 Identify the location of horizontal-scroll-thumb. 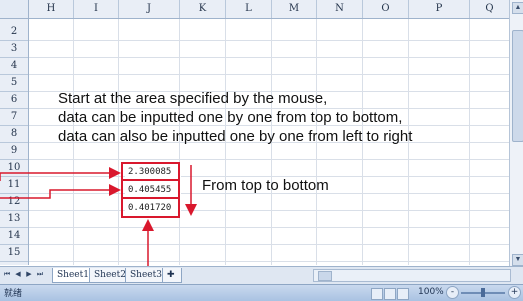
(325, 276).